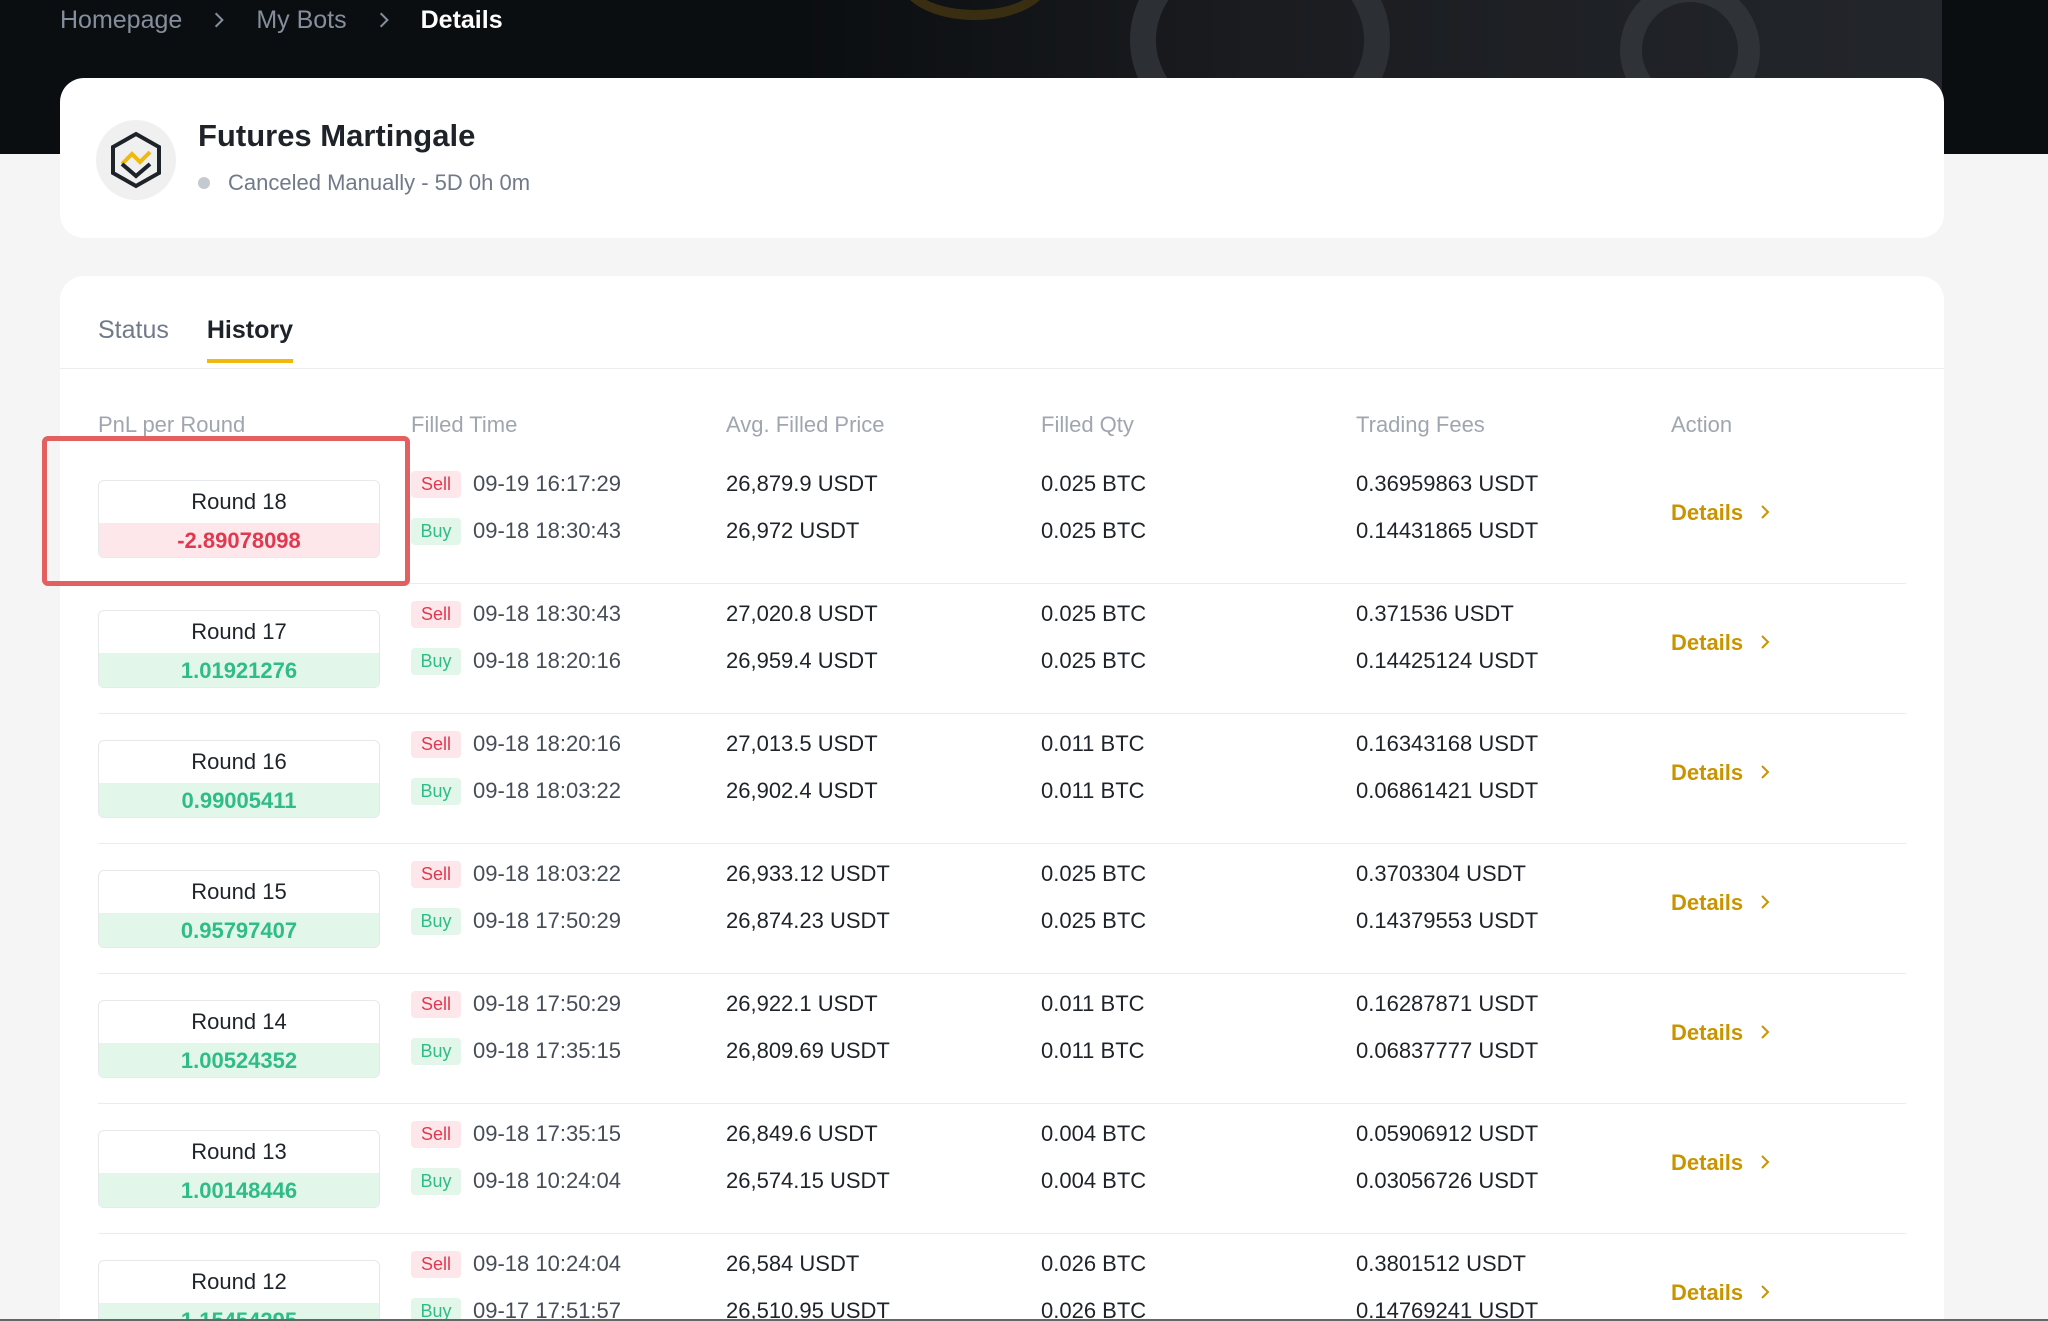 The height and width of the screenshot is (1321, 2048). I want to click on bot-status: Canceled Manually - 5D 0h 0m, so click(364, 183).